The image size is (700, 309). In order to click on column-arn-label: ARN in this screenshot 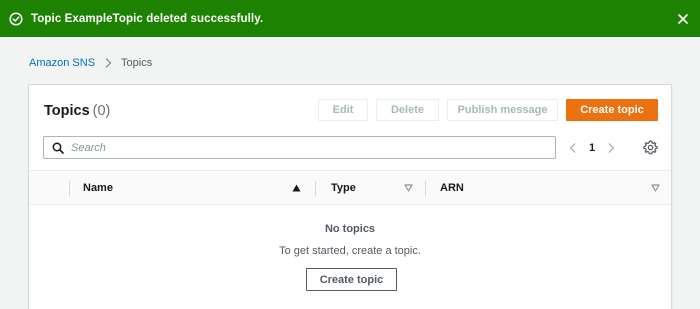, I will do `click(452, 188)`.